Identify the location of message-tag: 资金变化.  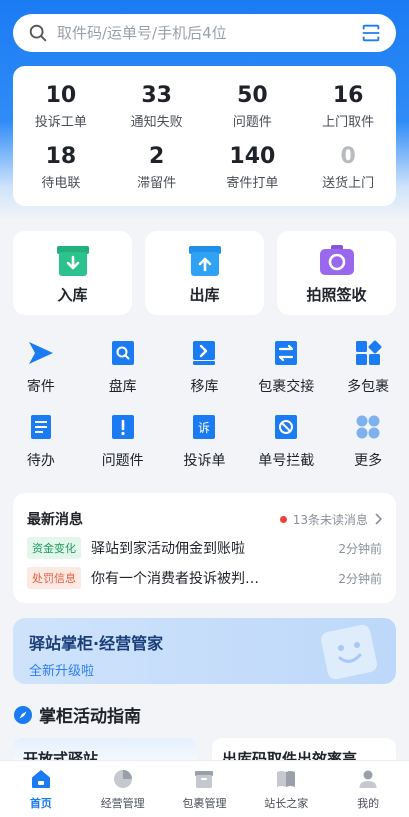
(54, 548).